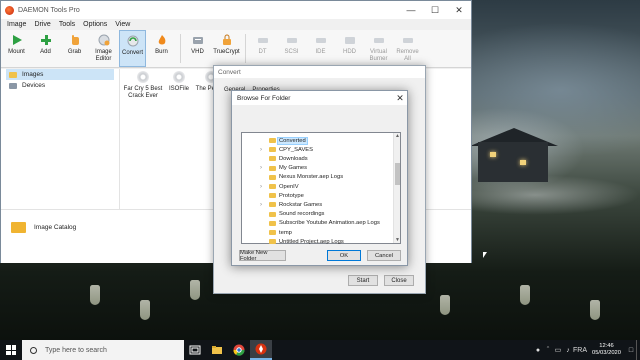 This screenshot has width=640, height=360. What do you see at coordinates (293, 168) in the screenshot?
I see `folder-tree-item-label: My Games` at bounding box center [293, 168].